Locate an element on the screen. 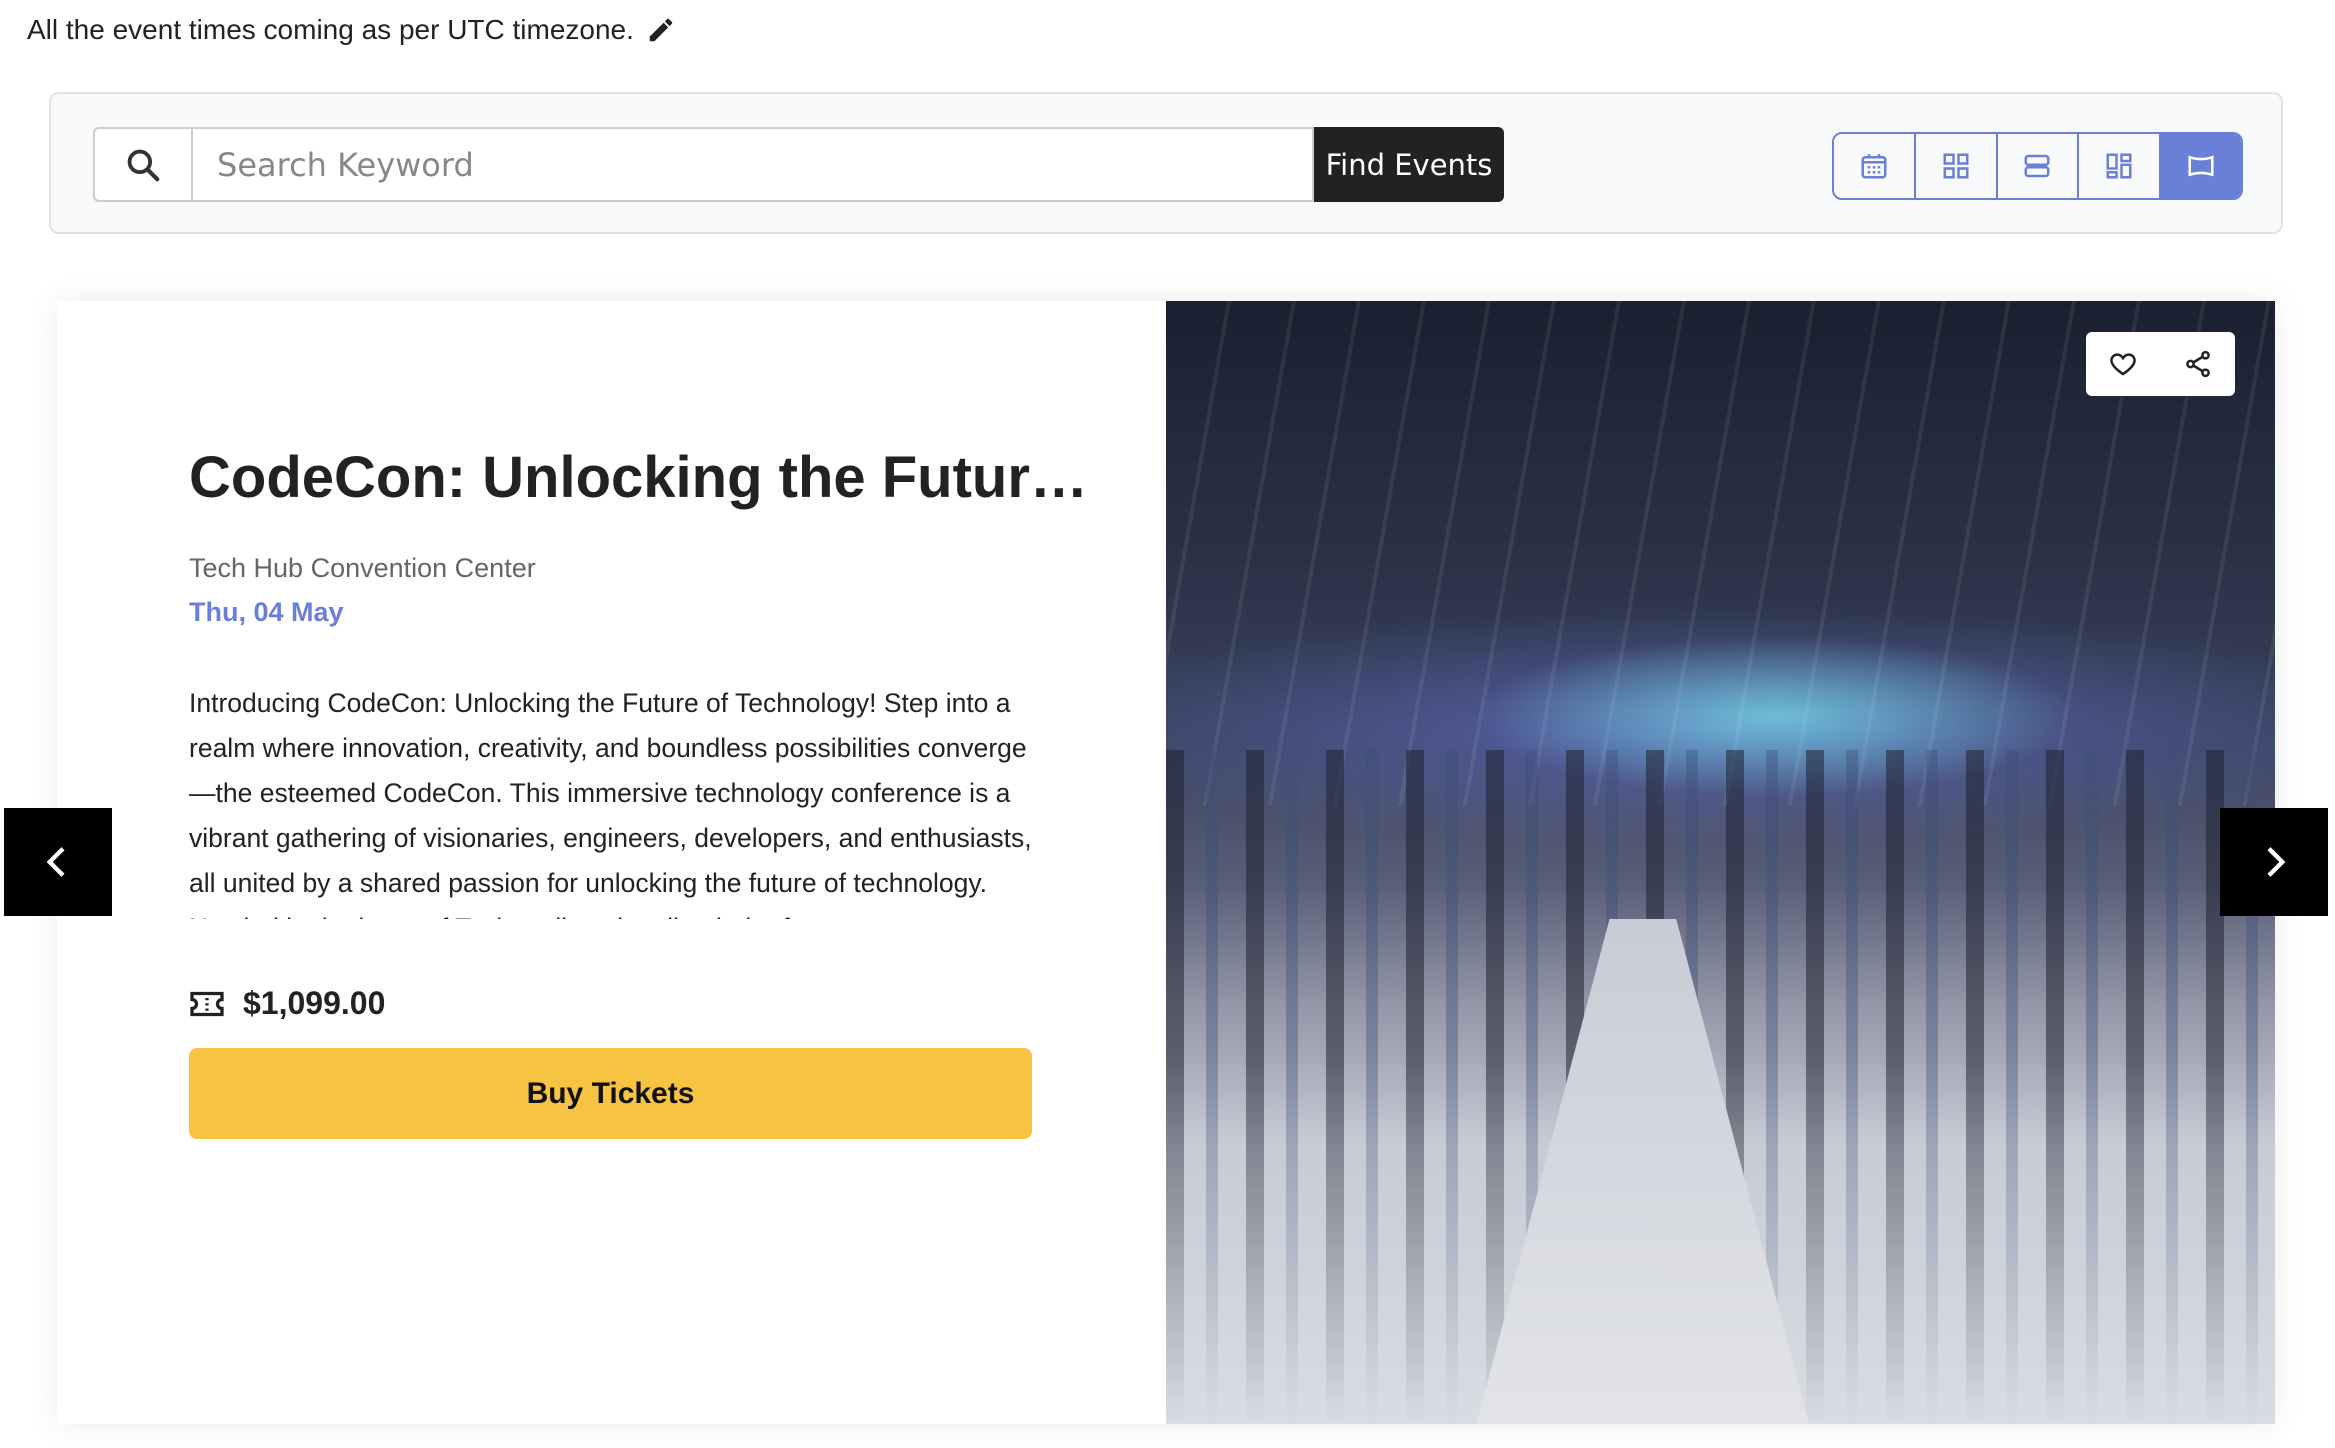 This screenshot has width=2335, height=1448. previous-slide-button is located at coordinates (58, 862).